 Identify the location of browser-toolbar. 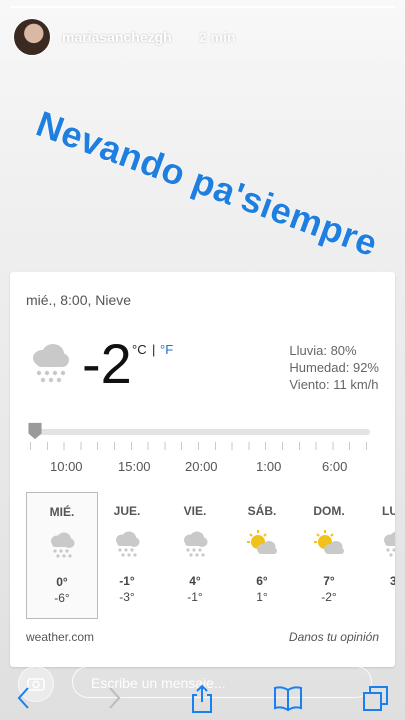
(202, 700).